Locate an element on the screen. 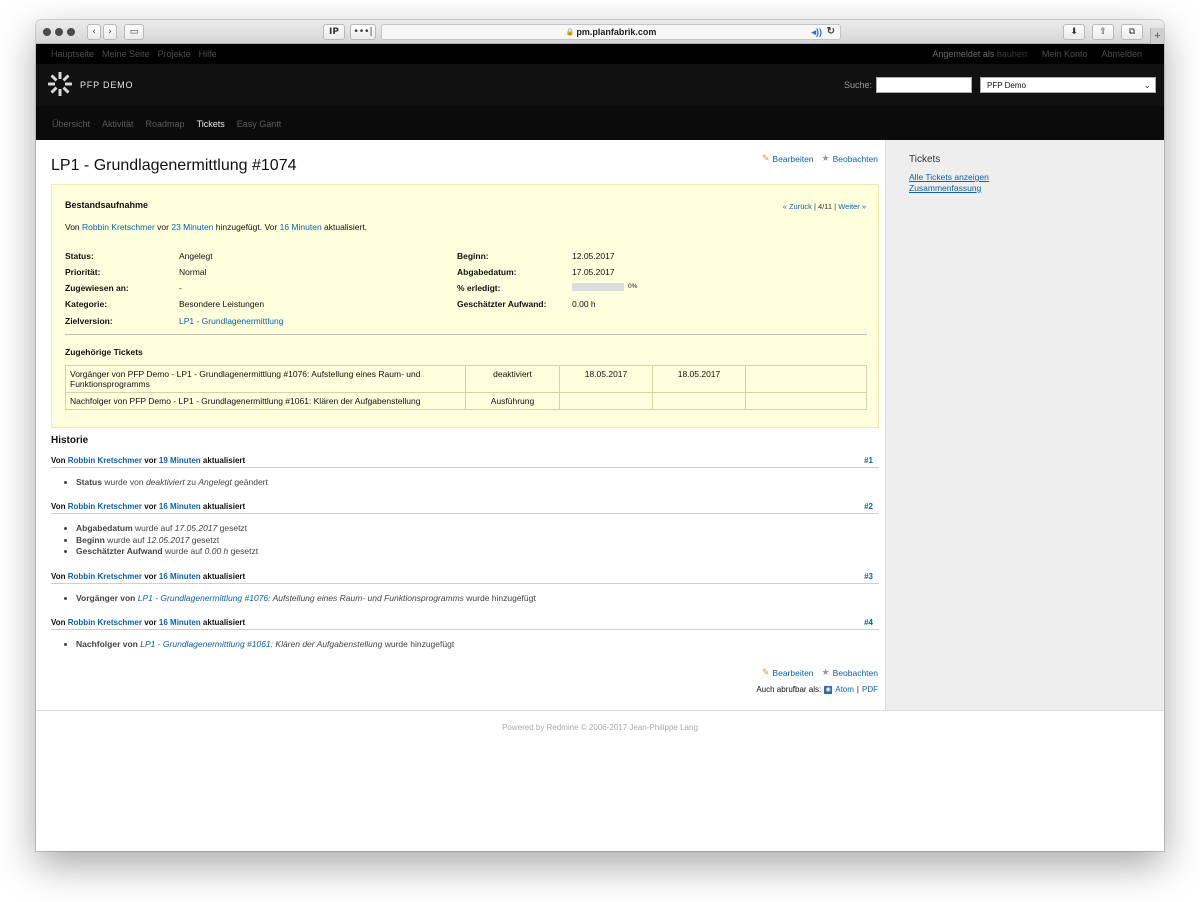 The width and height of the screenshot is (1200, 902). forward-button: › is located at coordinates (110, 32).